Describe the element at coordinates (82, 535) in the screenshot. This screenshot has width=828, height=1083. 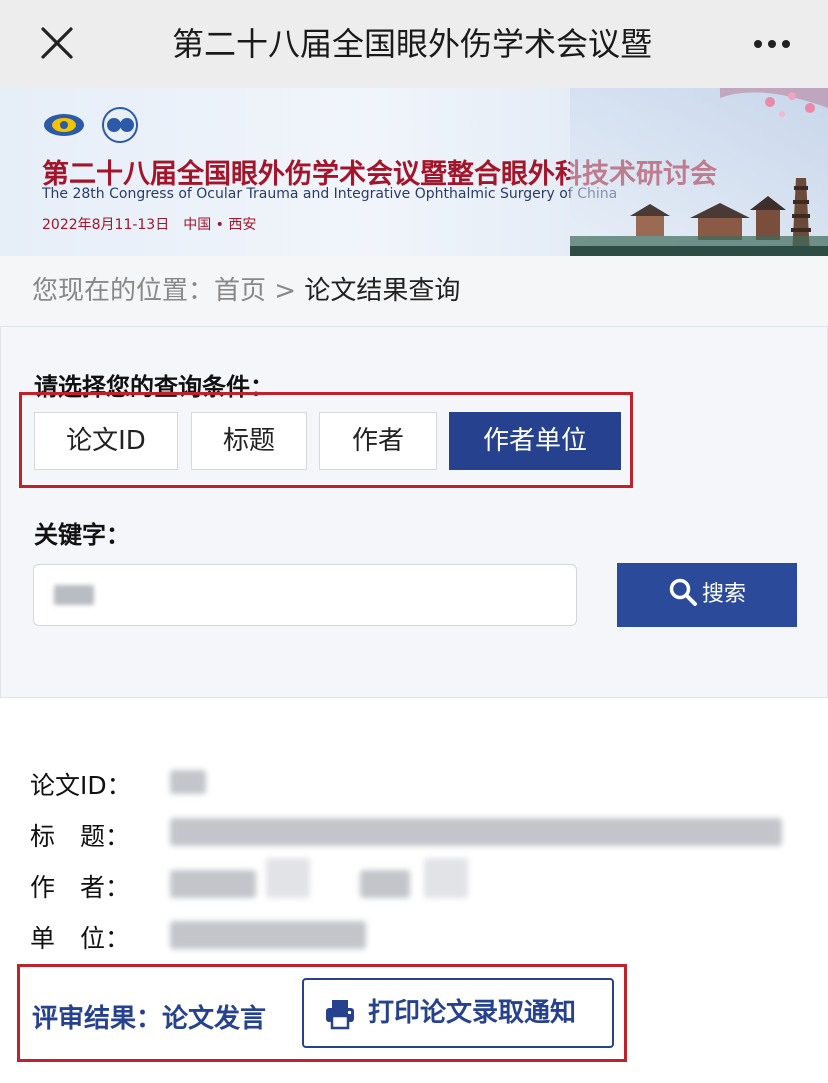
I see `keyword-label: 关键字：` at that location.